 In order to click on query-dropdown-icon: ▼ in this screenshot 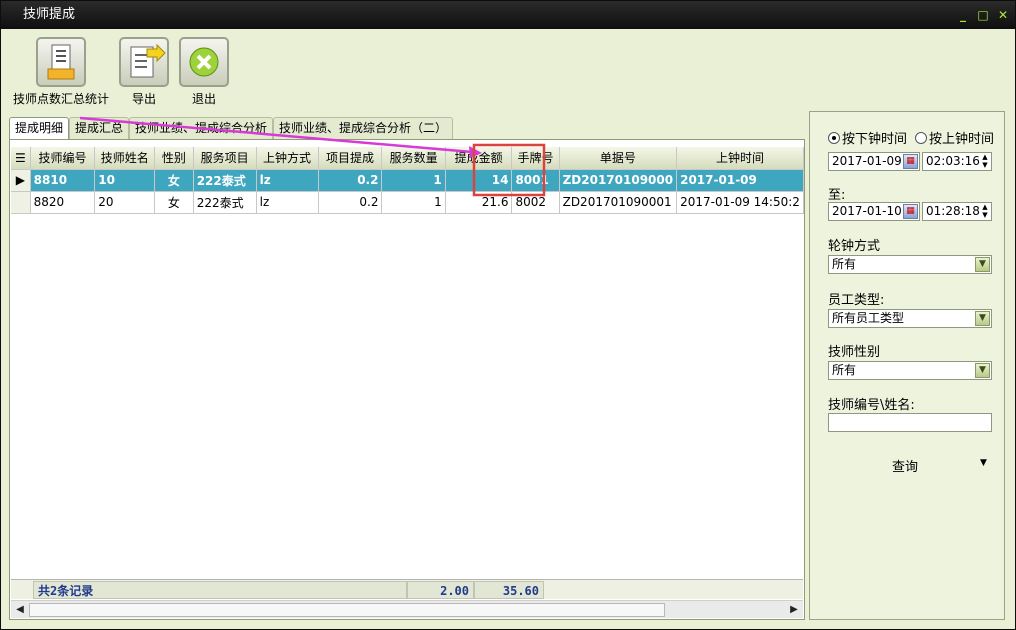, I will do `click(983, 463)`.